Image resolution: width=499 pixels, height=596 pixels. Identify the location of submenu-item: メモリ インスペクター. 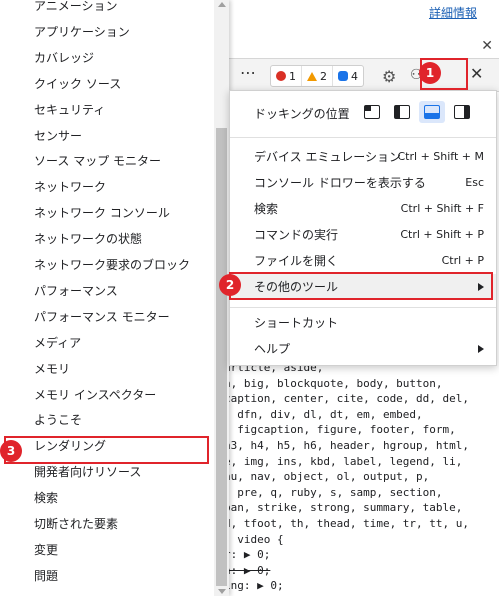
(106, 395).